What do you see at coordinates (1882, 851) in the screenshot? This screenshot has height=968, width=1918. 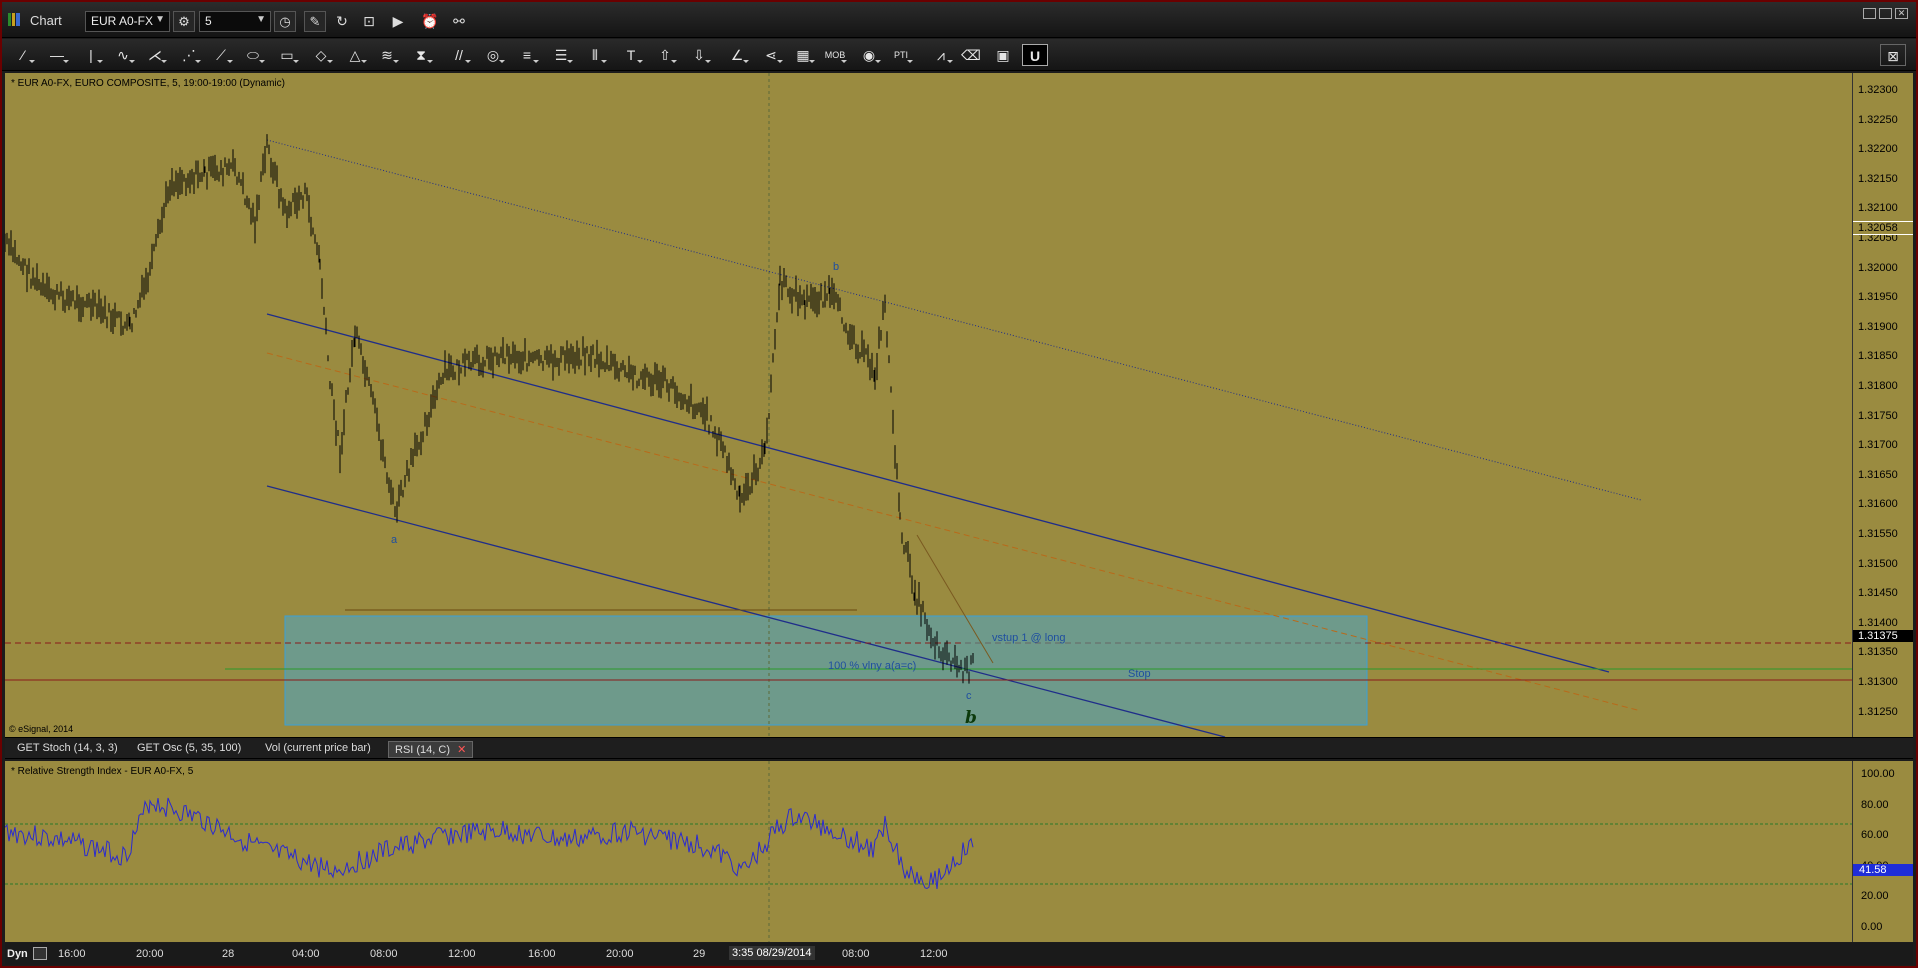 I see `rsi-axis: 100.0080.0060.0040.0020.000.0041.58` at bounding box center [1882, 851].